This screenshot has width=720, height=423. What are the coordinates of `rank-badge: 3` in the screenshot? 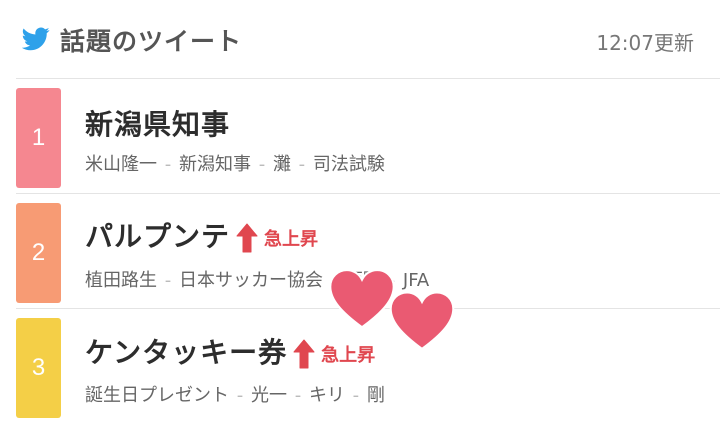 It's located at (38, 368).